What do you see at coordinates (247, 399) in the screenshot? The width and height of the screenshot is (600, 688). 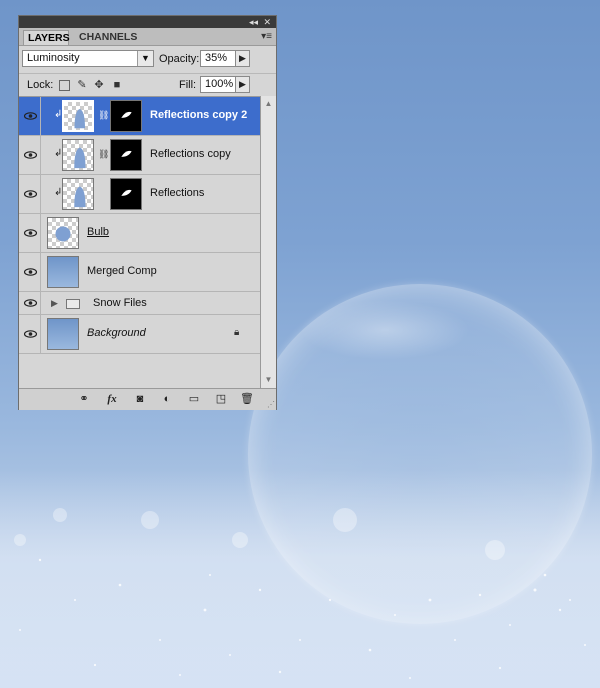 I see `trash-icon: 🗑︎` at bounding box center [247, 399].